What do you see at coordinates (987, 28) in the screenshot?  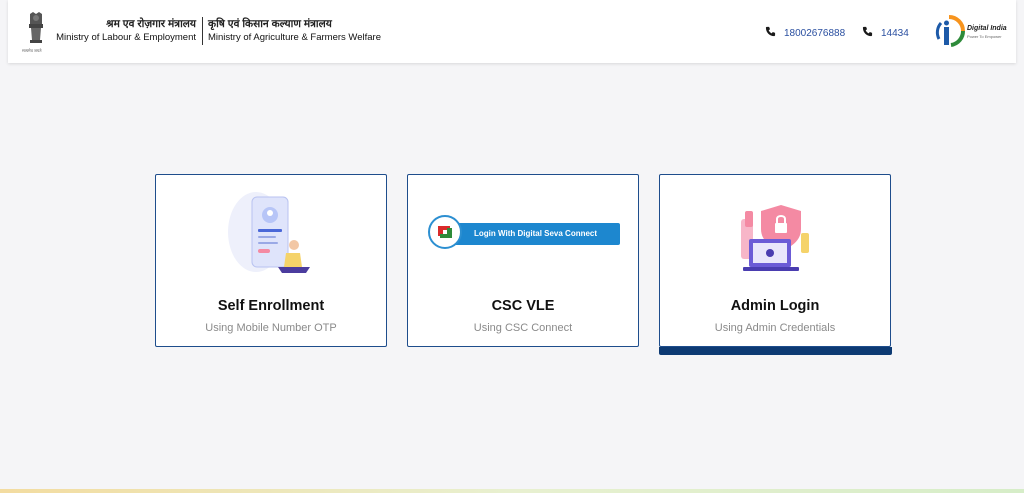 I see `digital-india-title: Digital India` at bounding box center [987, 28].